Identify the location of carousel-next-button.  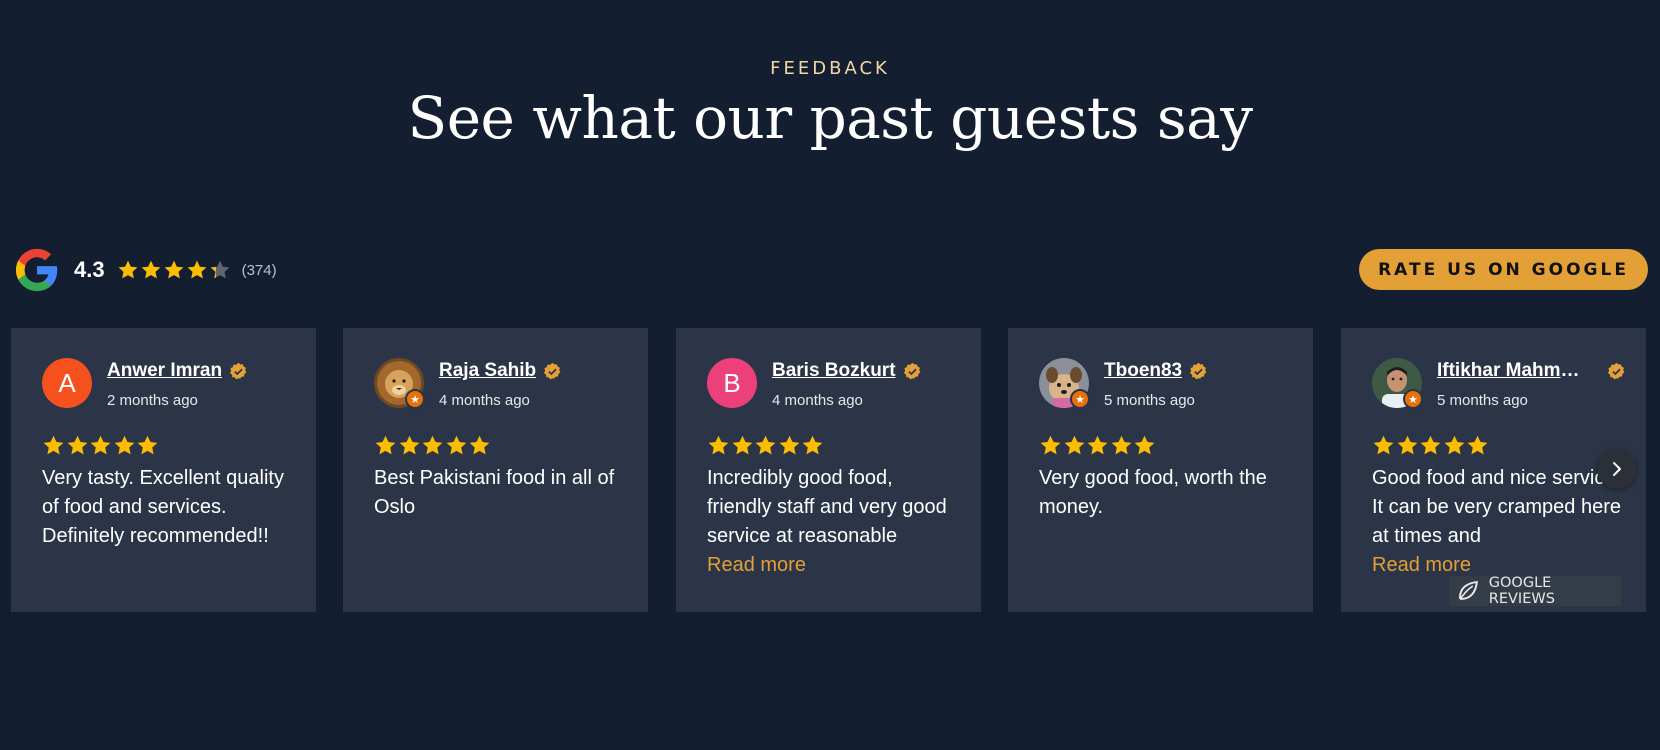
(1617, 469).